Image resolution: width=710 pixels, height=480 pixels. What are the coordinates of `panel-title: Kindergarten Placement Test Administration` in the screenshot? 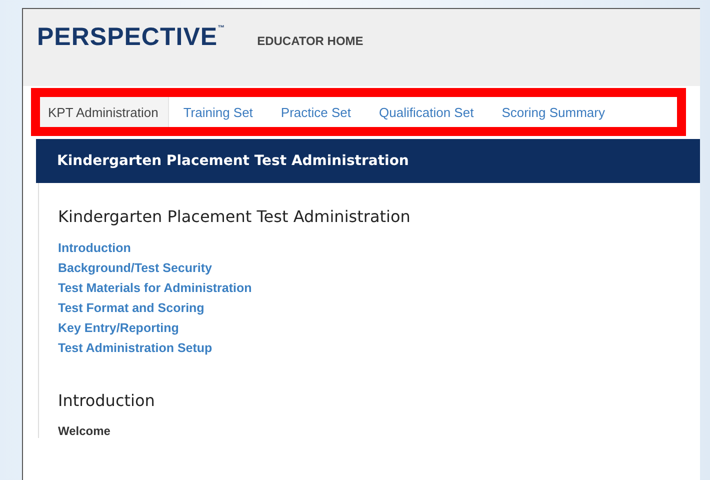 It's located at (368, 161).